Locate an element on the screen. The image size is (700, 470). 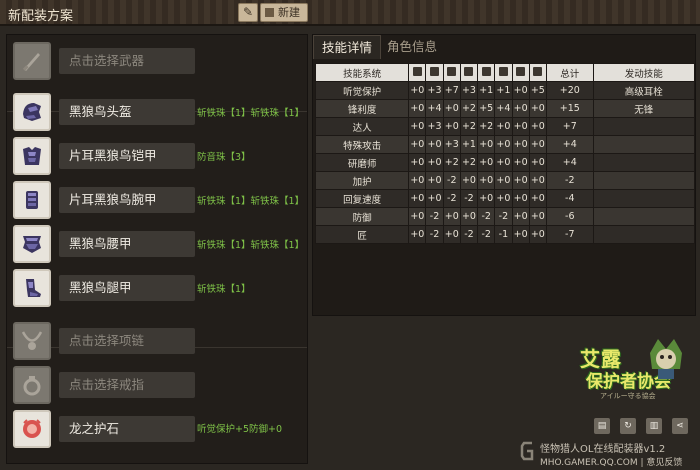
header-skill-system: 技能系统 is located at coordinates (362, 72).